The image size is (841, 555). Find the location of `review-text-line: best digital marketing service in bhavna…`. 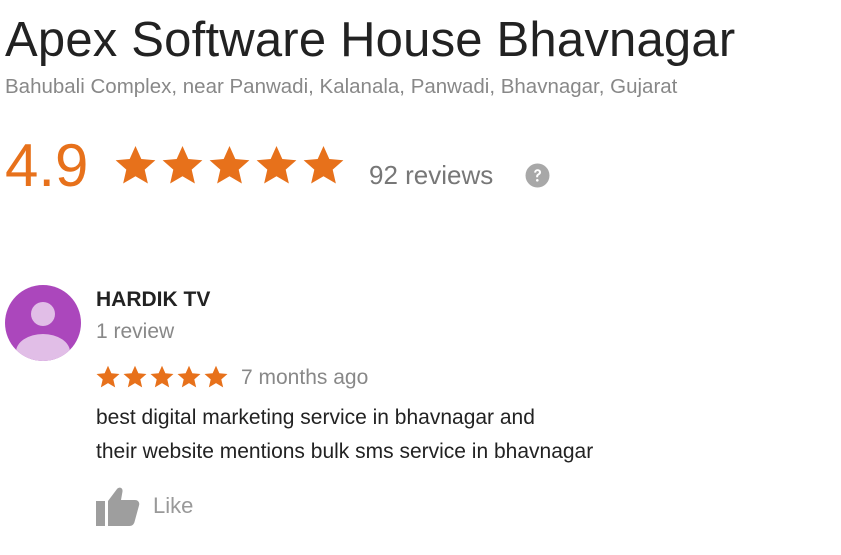

review-text-line: best digital marketing service in bhavna… is located at coordinates (315, 417).